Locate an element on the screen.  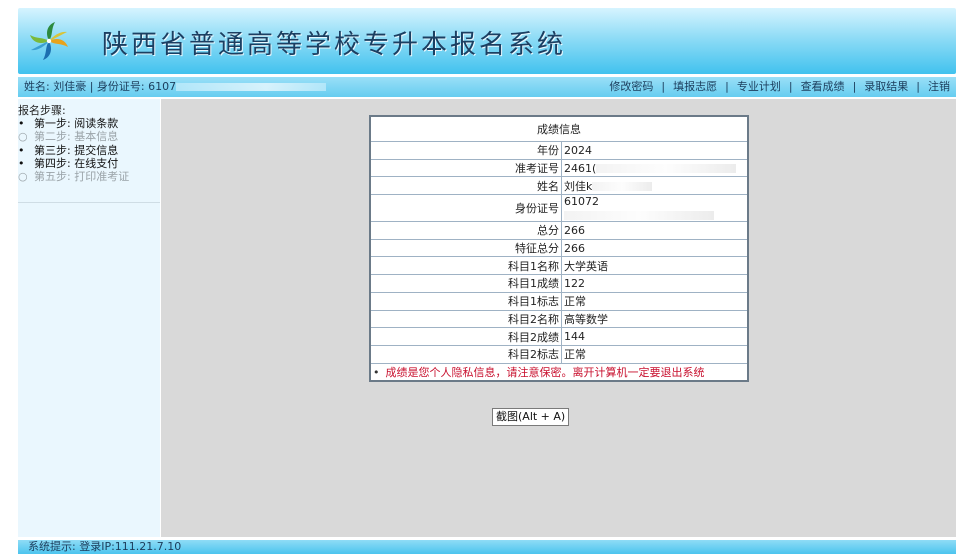
table-row: 科目2标志 正常 is located at coordinates (559, 354).